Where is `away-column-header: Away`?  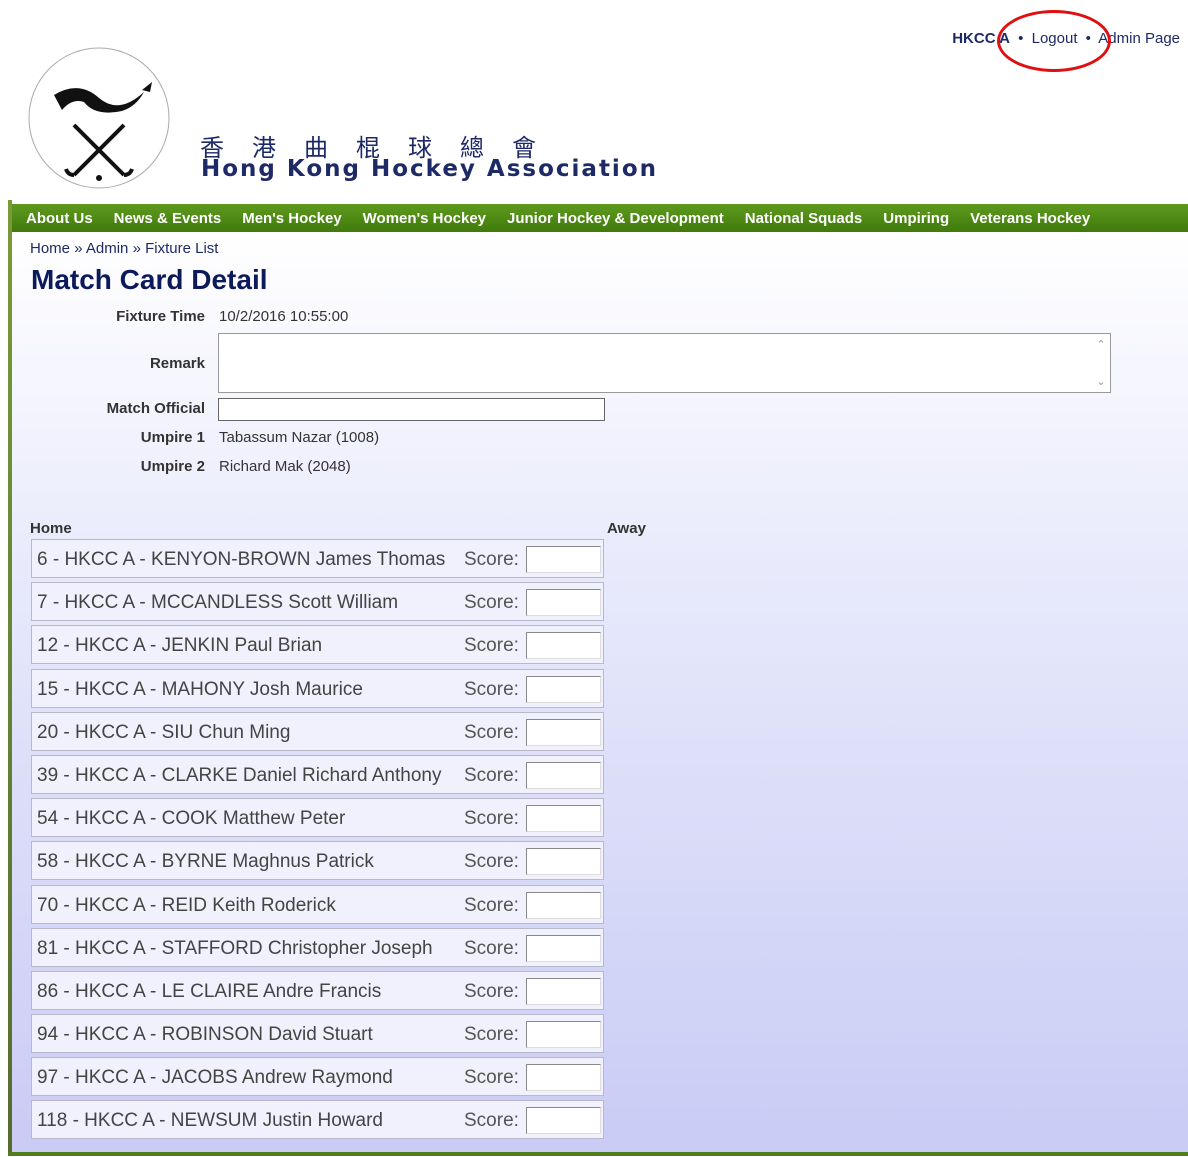 away-column-header: Away is located at coordinates (626, 528).